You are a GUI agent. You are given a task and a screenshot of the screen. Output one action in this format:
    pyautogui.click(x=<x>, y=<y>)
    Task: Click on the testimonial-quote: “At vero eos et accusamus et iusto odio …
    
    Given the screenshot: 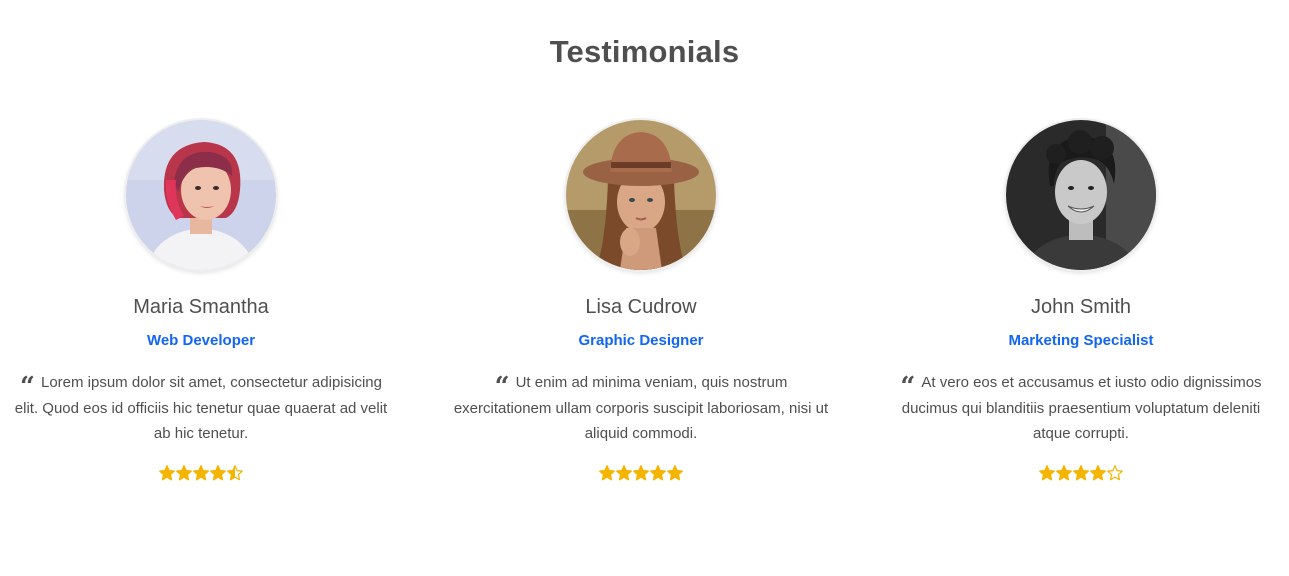 What is the action you would take?
    pyautogui.click(x=1081, y=408)
    